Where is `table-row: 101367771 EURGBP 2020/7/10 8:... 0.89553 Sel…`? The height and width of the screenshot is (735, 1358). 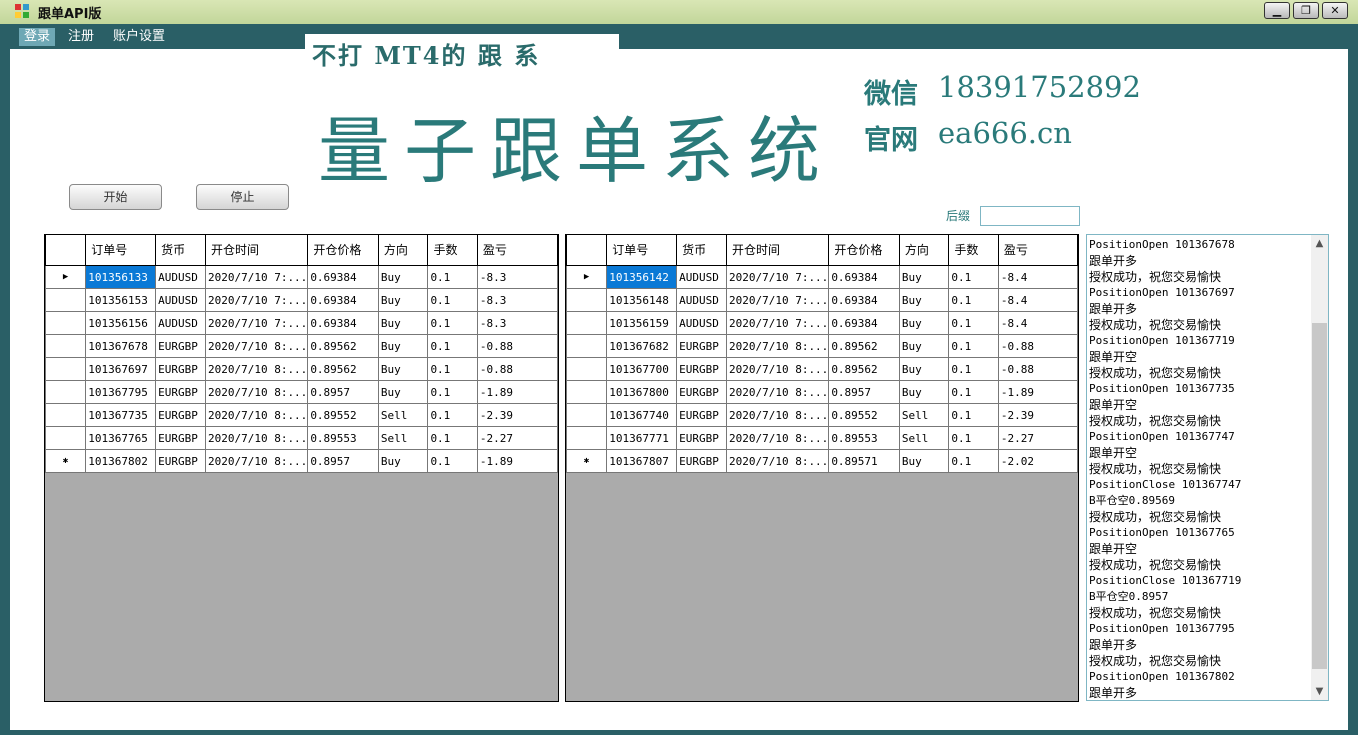 table-row: 101367771 EURGBP 2020/7/10 8:... 0.89553 Sel… is located at coordinates (822, 438).